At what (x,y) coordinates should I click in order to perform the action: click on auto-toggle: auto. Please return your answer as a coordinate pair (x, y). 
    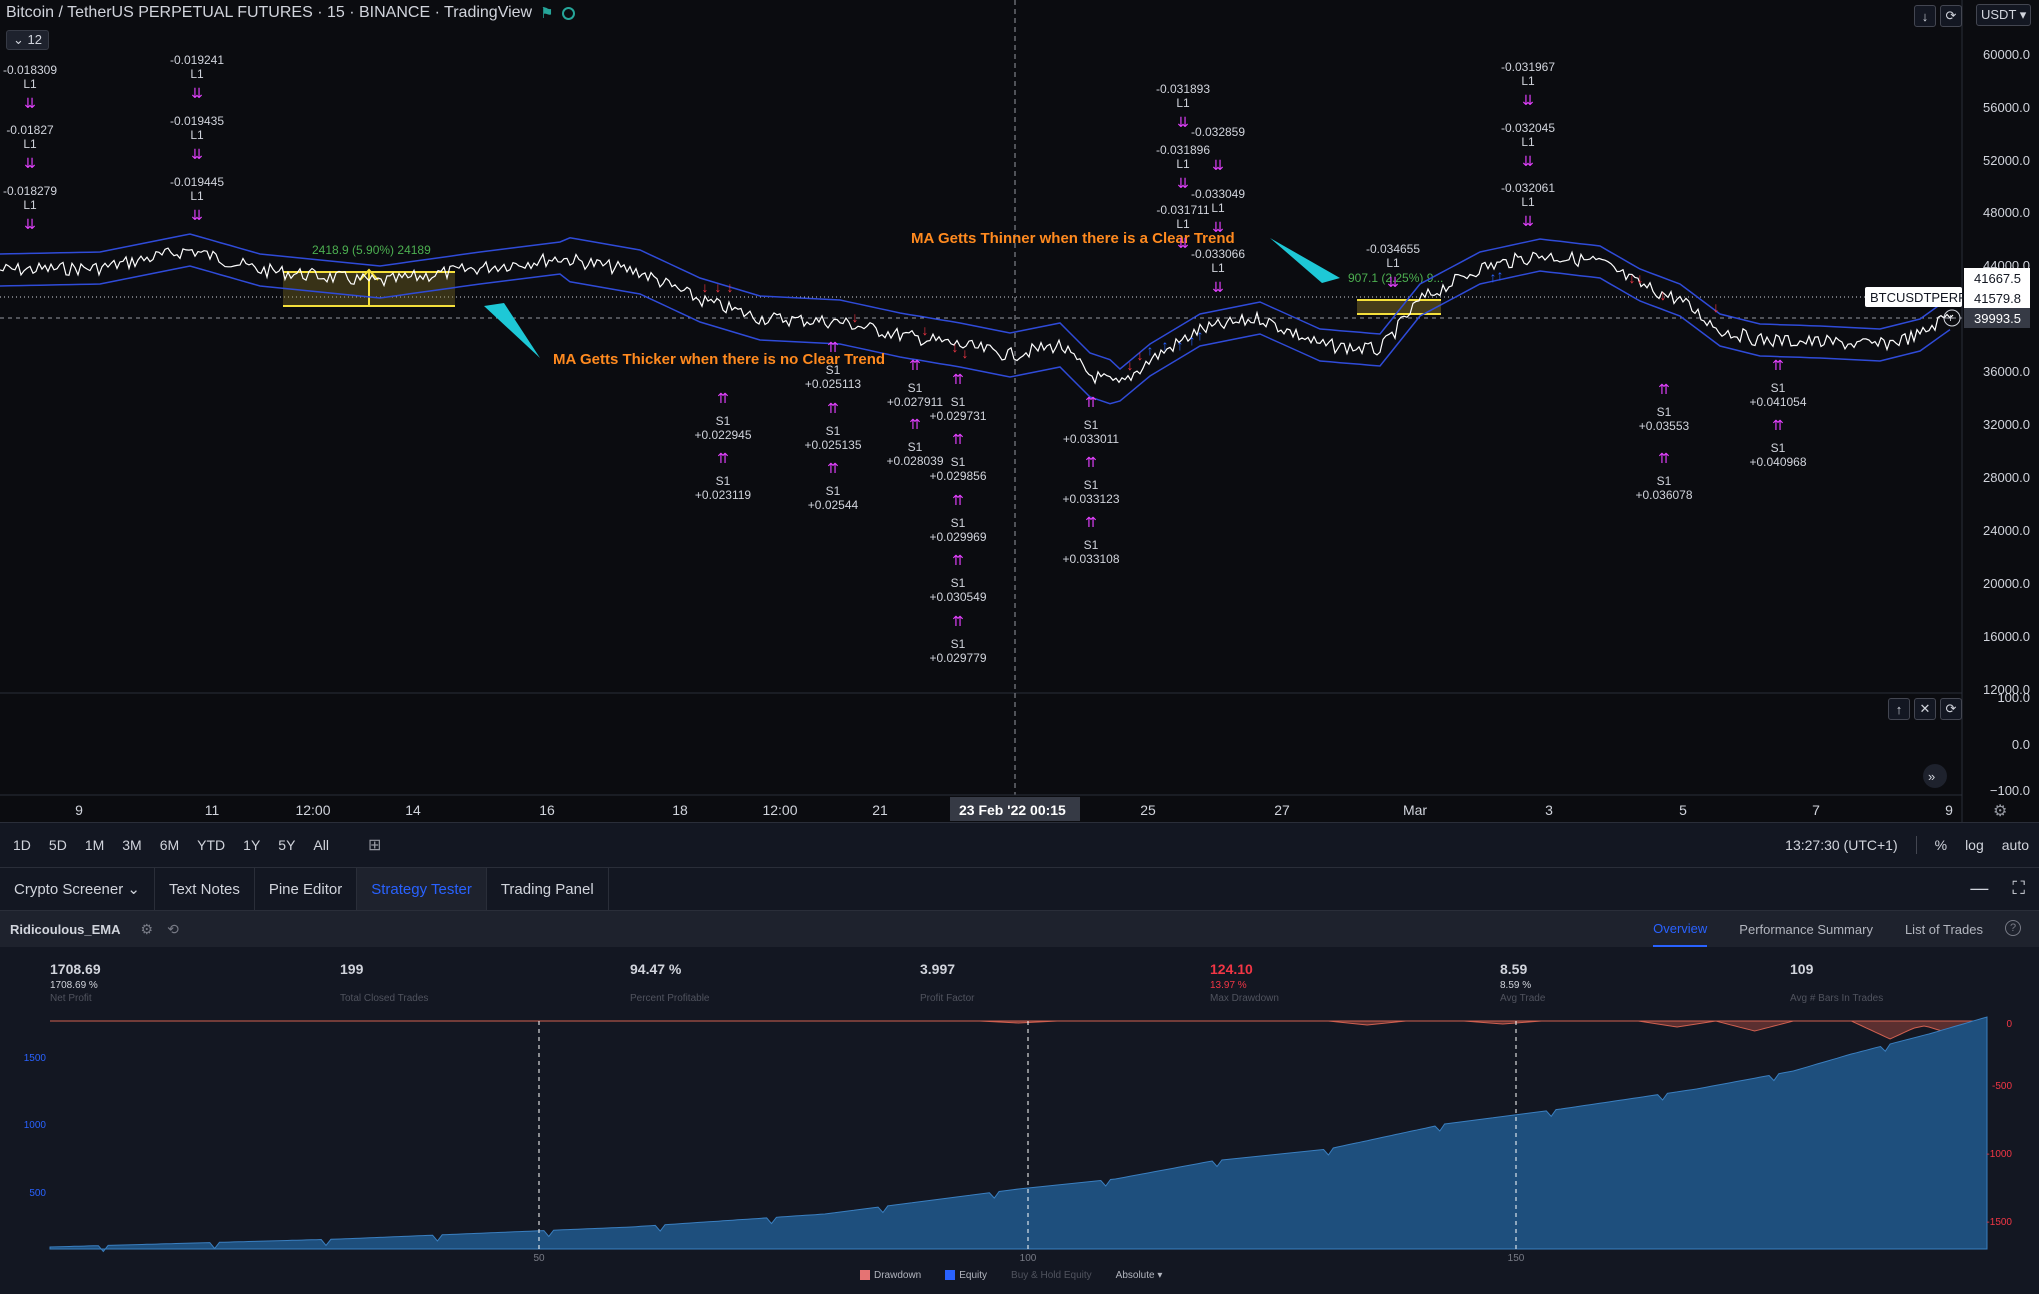
    Looking at the image, I should click on (2015, 845).